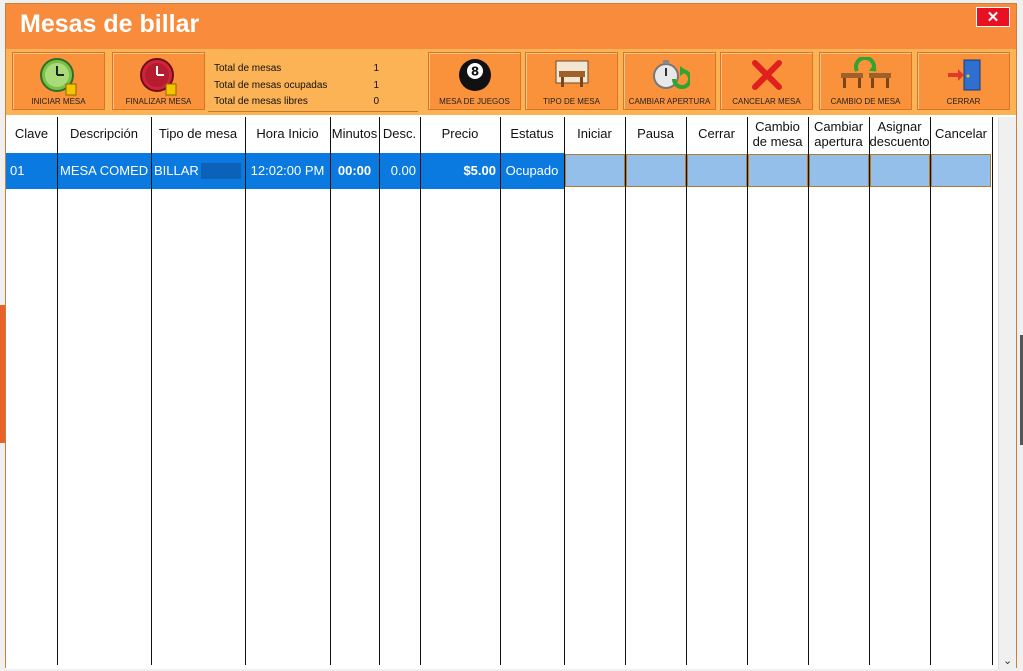  Describe the element at coordinates (766, 101) in the screenshot. I see `cancelar-mesa-label: CANCELAR MESA` at that location.